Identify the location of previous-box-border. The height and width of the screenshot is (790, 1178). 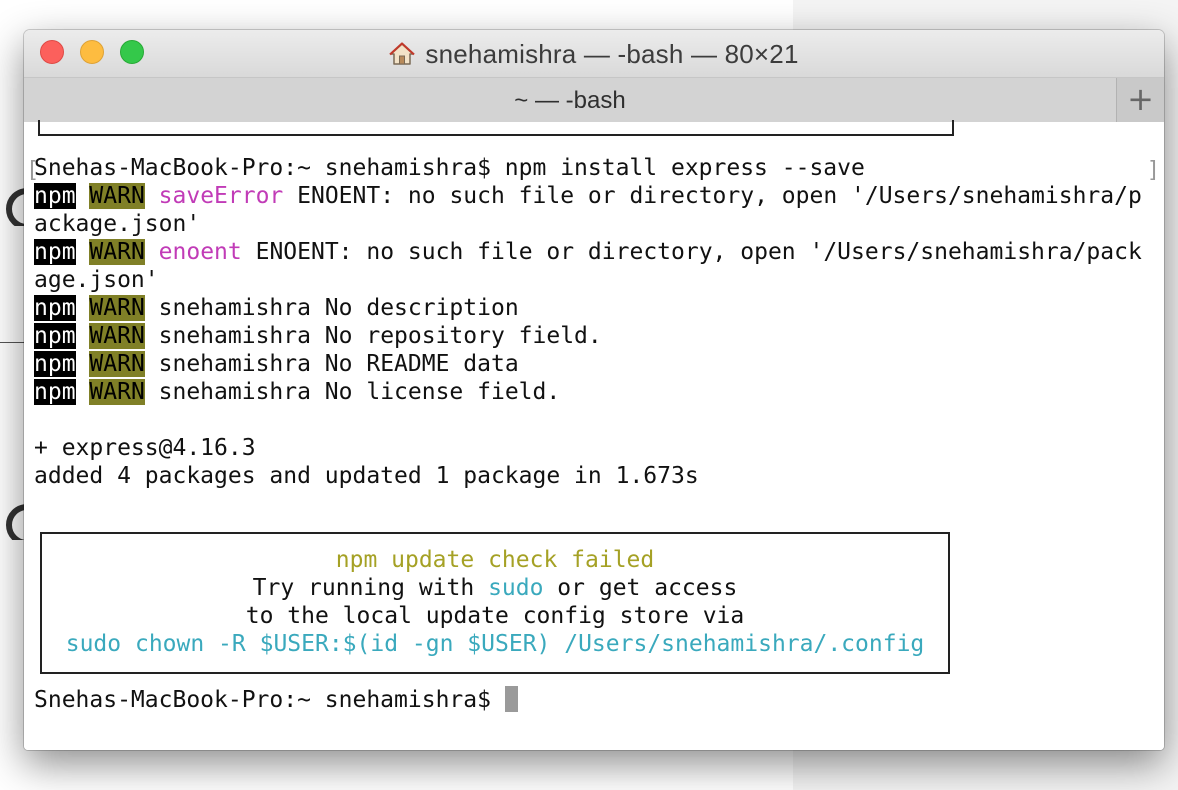
(496, 128).